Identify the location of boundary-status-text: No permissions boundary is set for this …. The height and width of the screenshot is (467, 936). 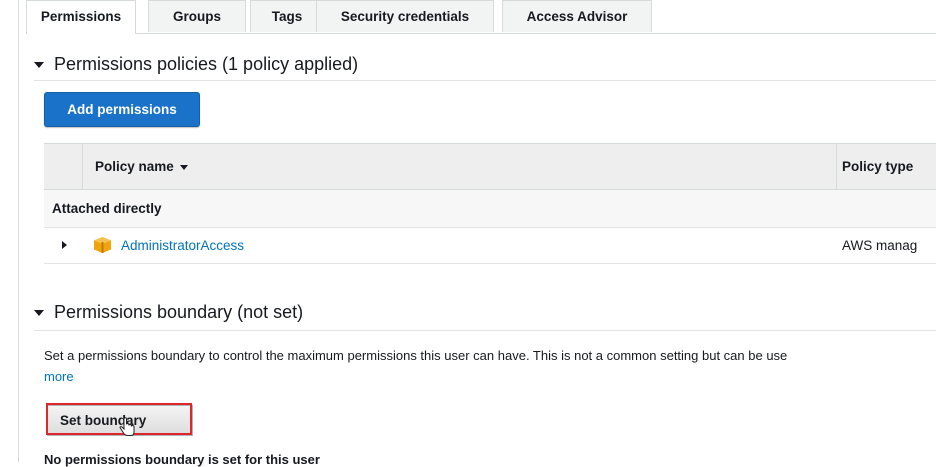
(182, 459).